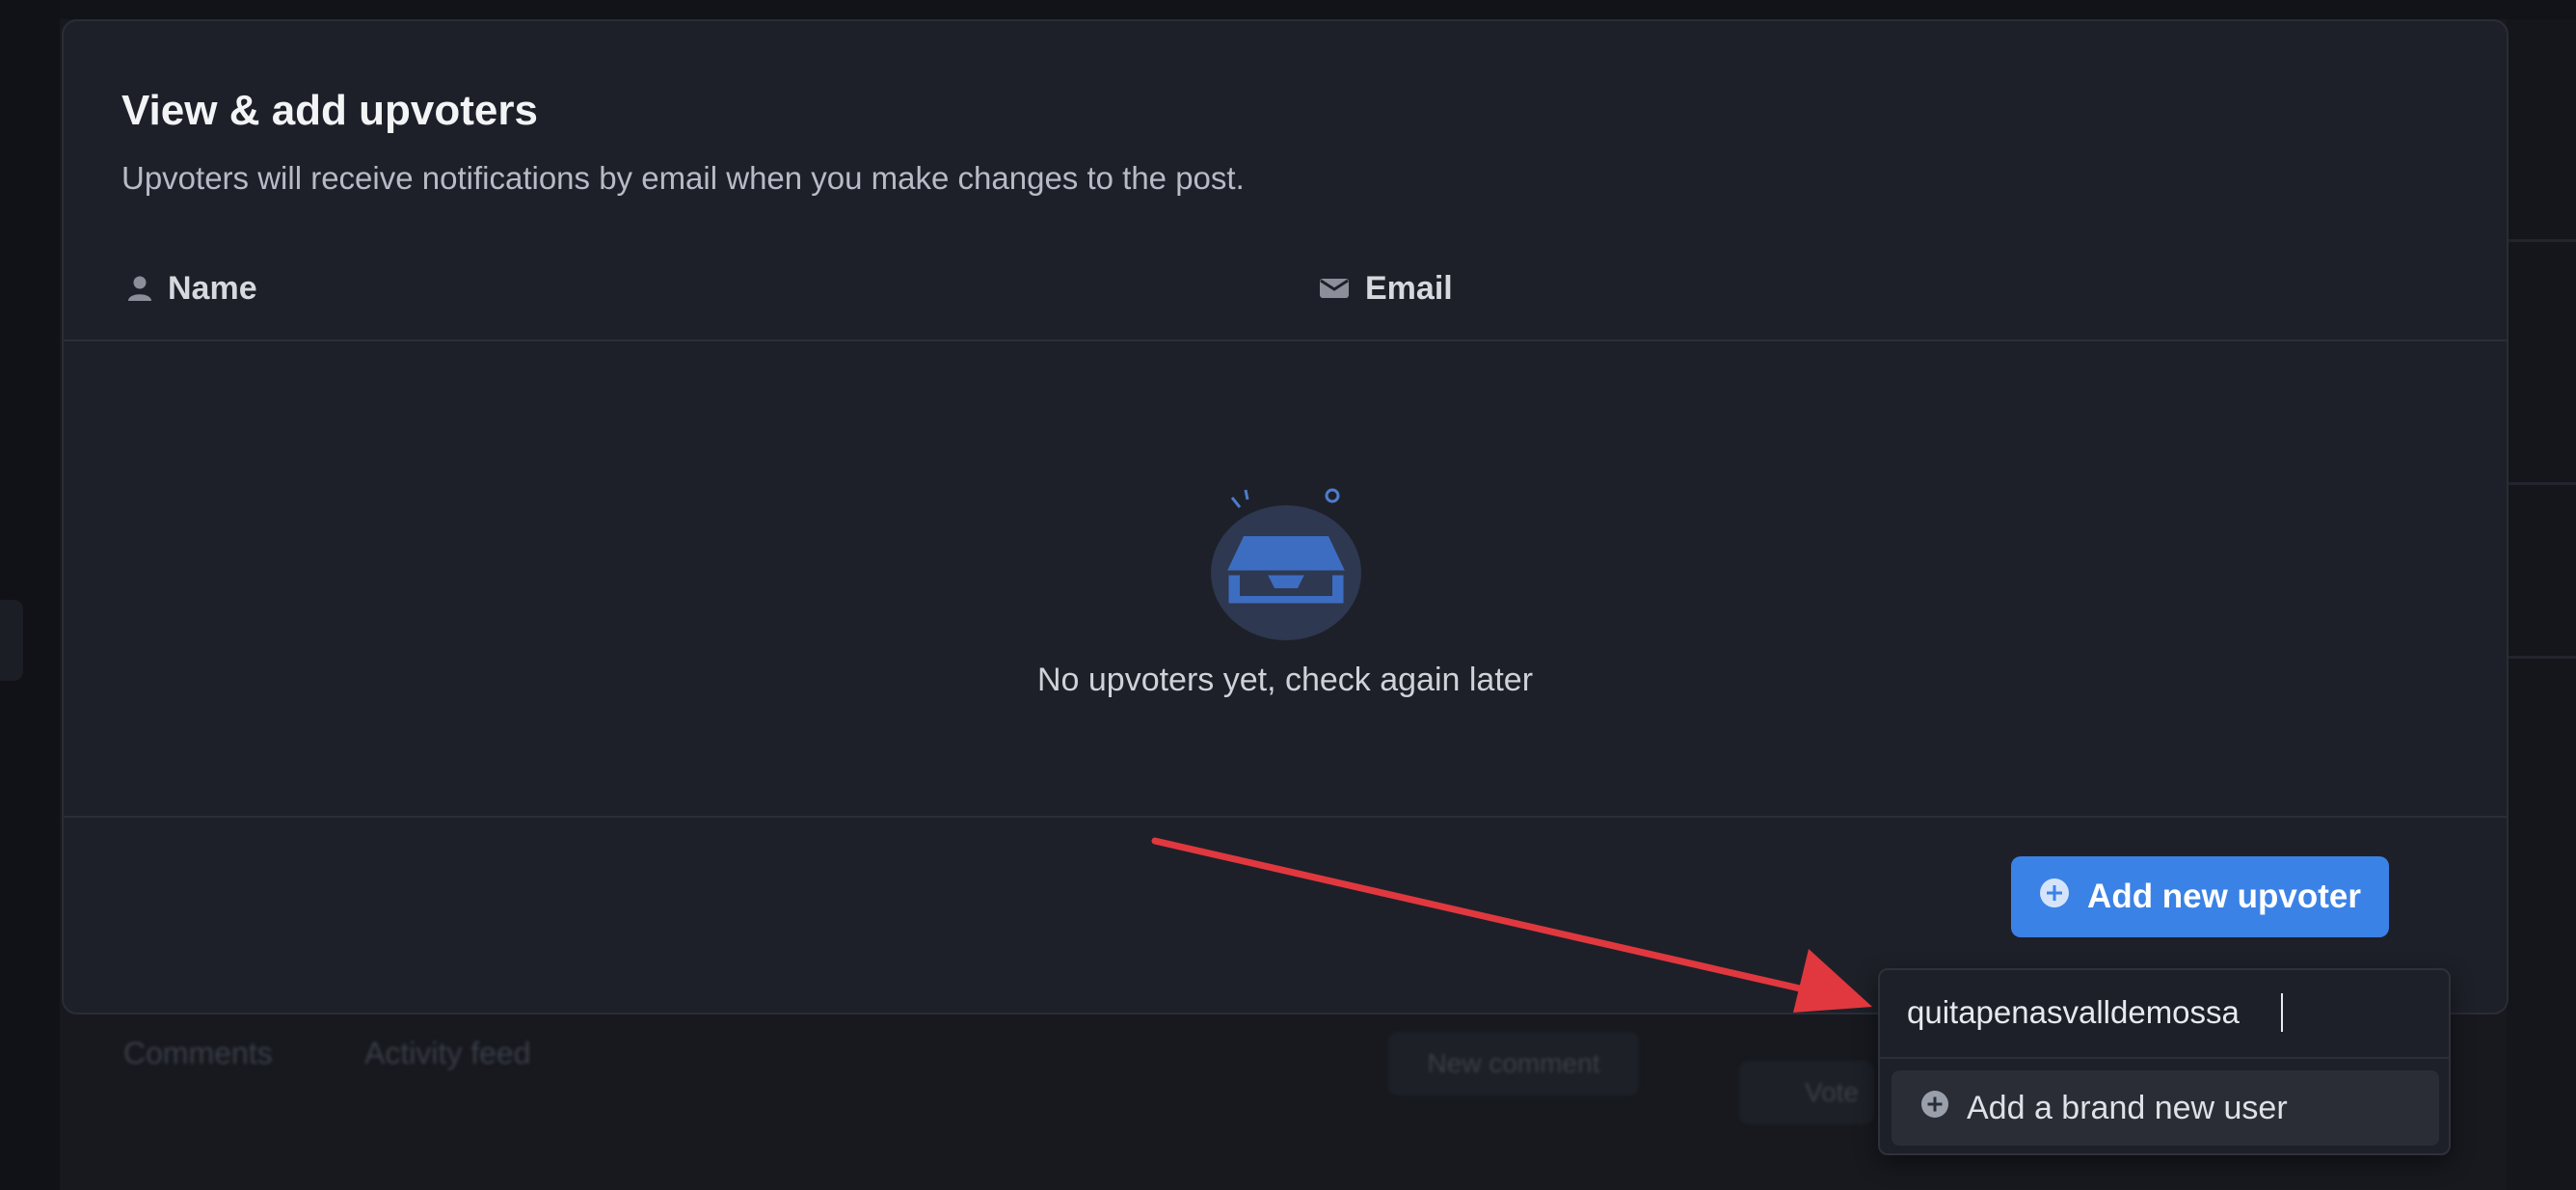  I want to click on add-new-upvoter-label: Add new upvoter, so click(2224, 897).